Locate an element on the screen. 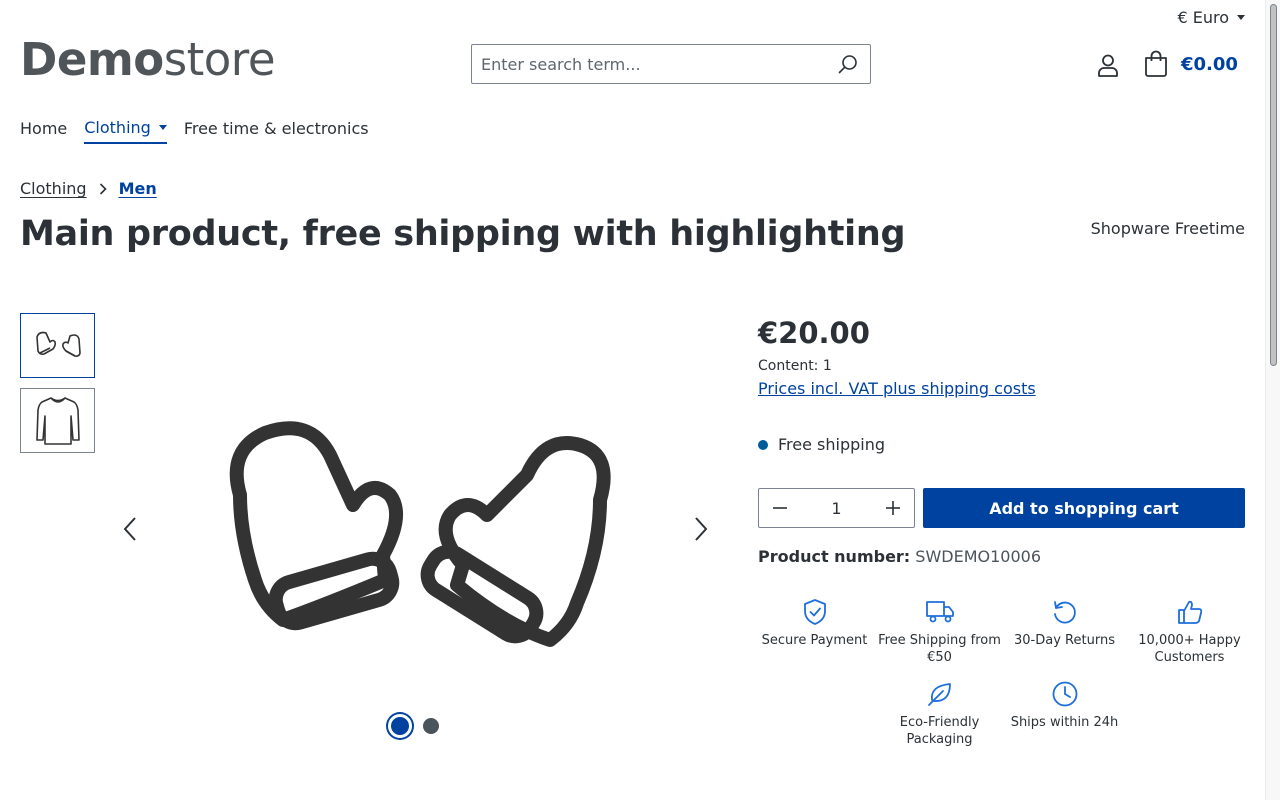  status-dot-icon is located at coordinates (763, 444).